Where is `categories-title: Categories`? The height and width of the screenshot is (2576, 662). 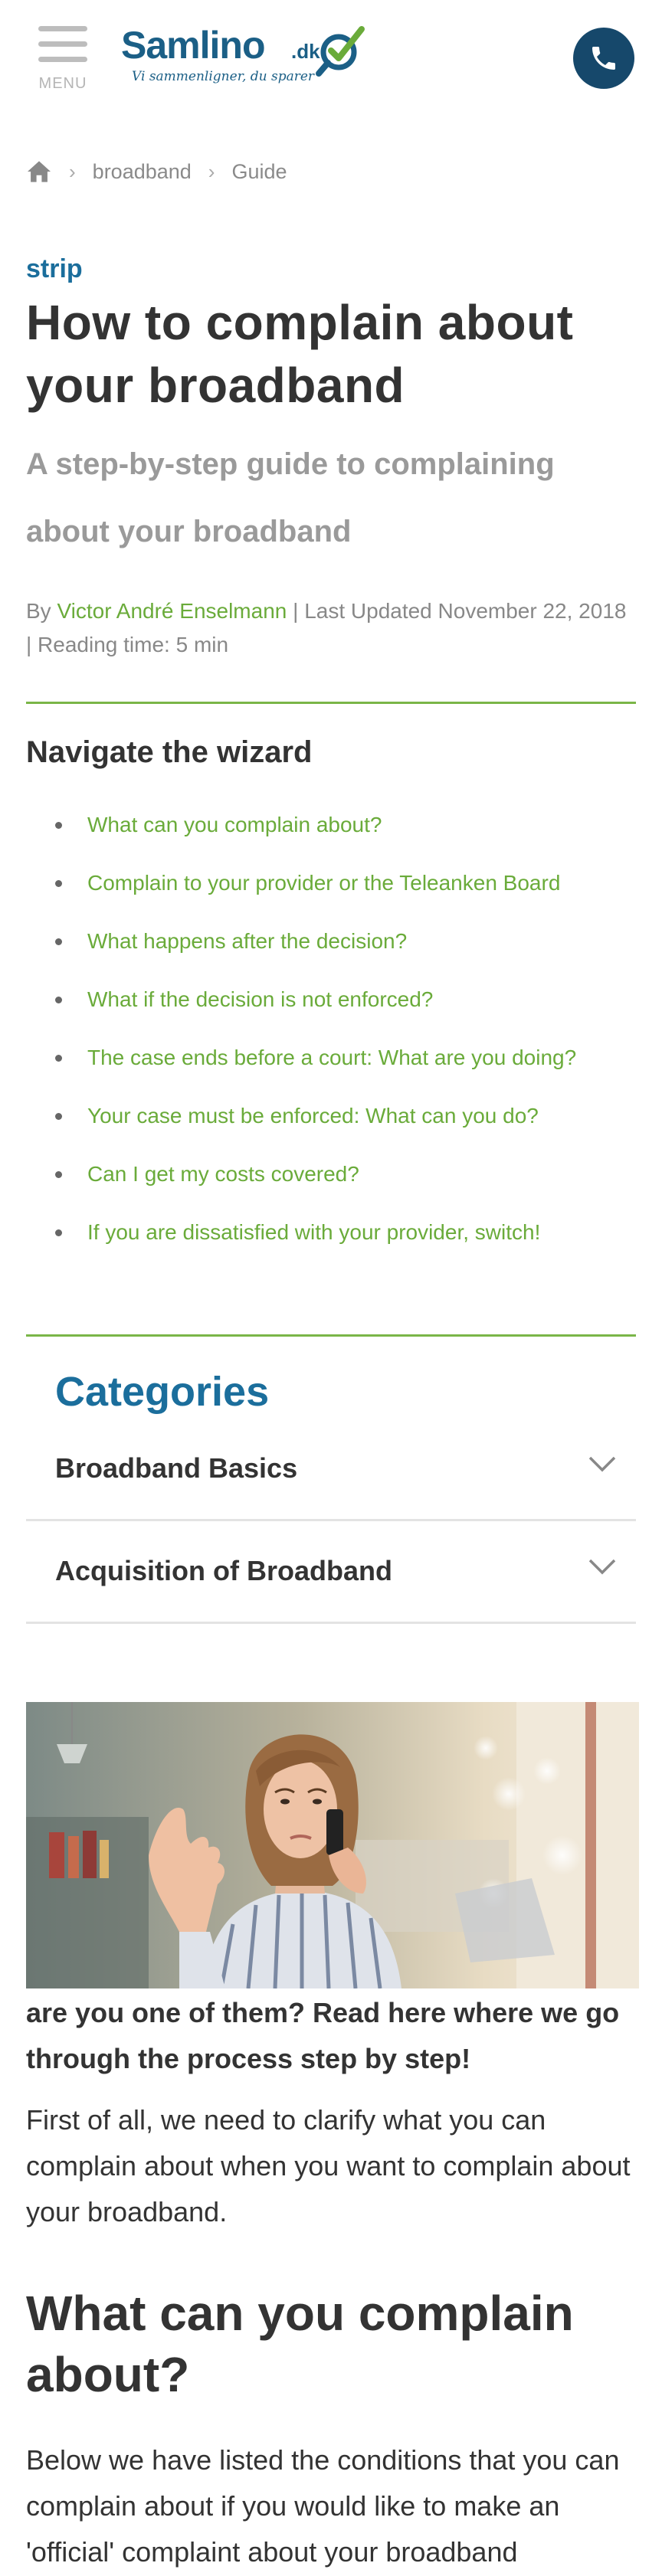
categories-title: Categories is located at coordinates (162, 1392).